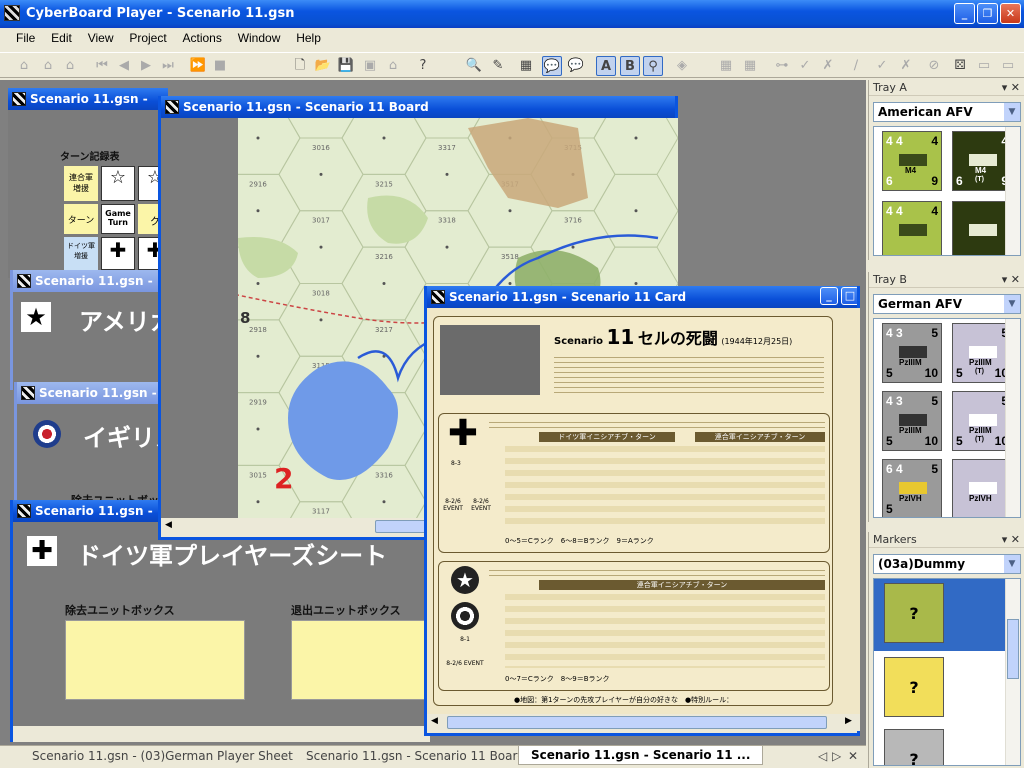 This screenshot has height=768, width=1024. What do you see at coordinates (147, 38) in the screenshot?
I see `menu-project: Project` at bounding box center [147, 38].